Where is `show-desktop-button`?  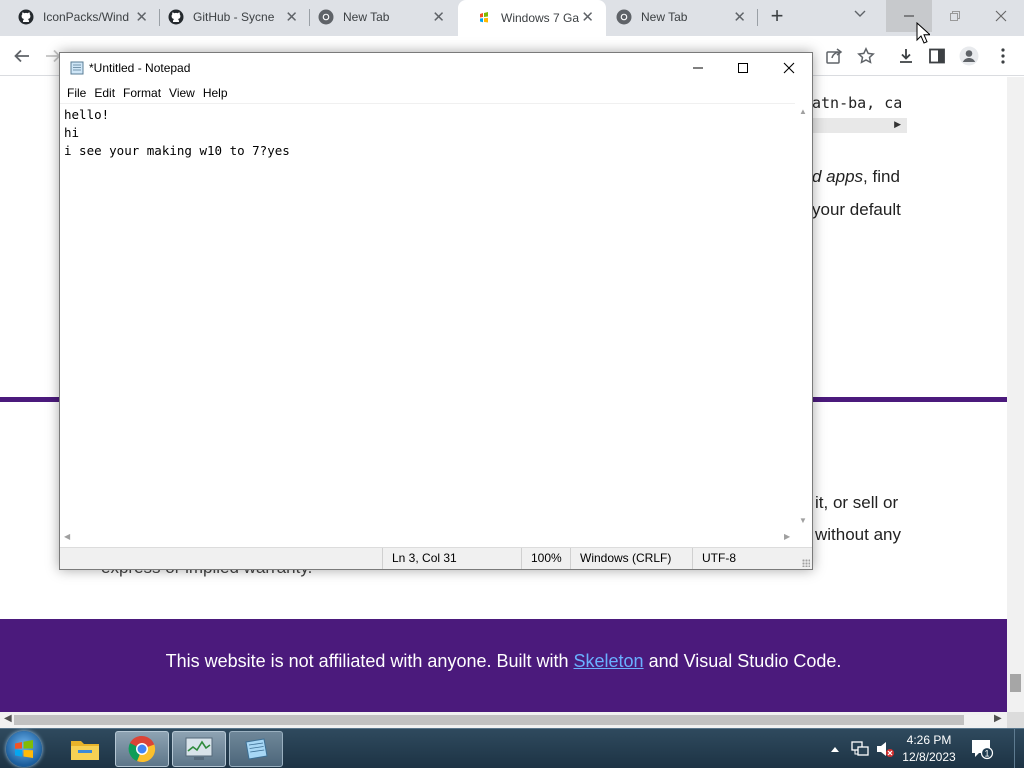 show-desktop-button is located at coordinates (1019, 748).